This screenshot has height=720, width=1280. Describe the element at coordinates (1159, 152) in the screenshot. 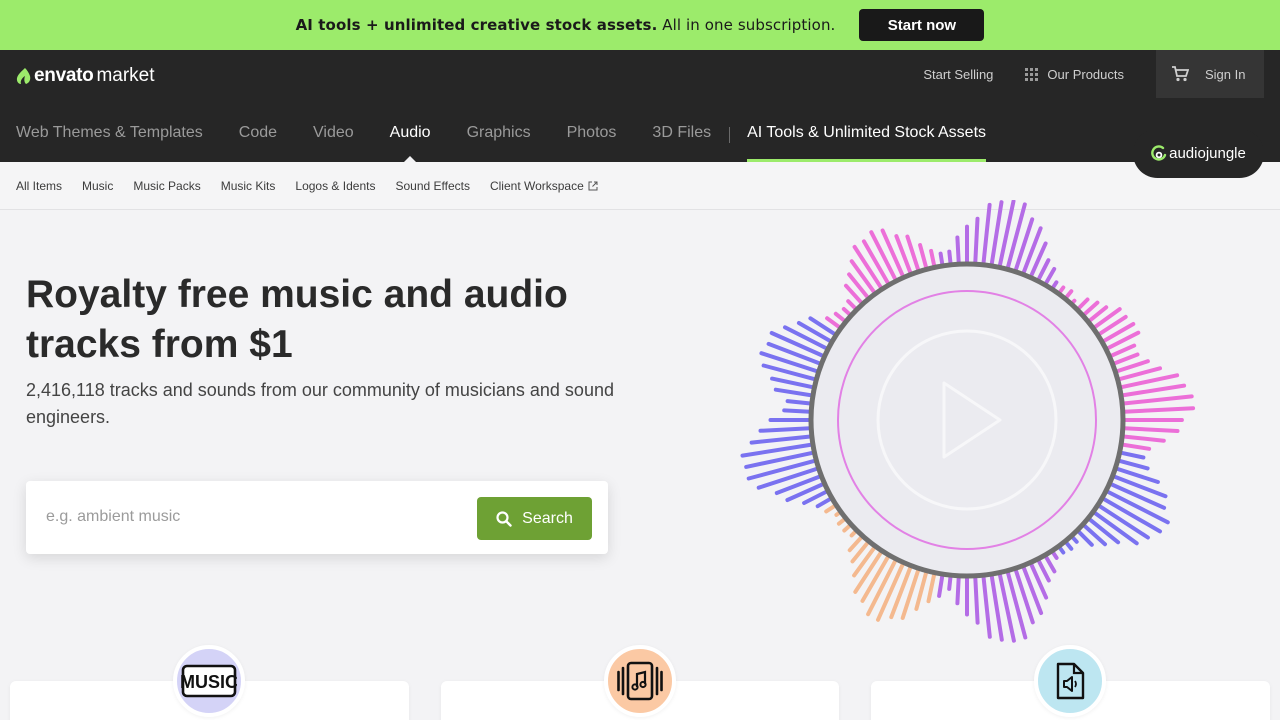

I see `audiojungle-logo-icon` at that location.